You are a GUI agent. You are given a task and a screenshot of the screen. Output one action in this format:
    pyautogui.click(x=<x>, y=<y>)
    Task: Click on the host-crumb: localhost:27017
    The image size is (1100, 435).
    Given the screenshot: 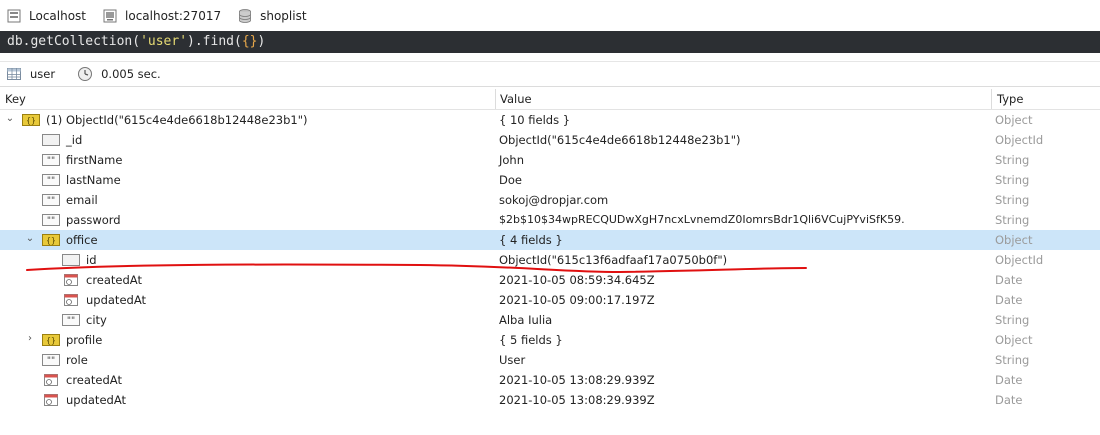 What is the action you would take?
    pyautogui.click(x=161, y=16)
    